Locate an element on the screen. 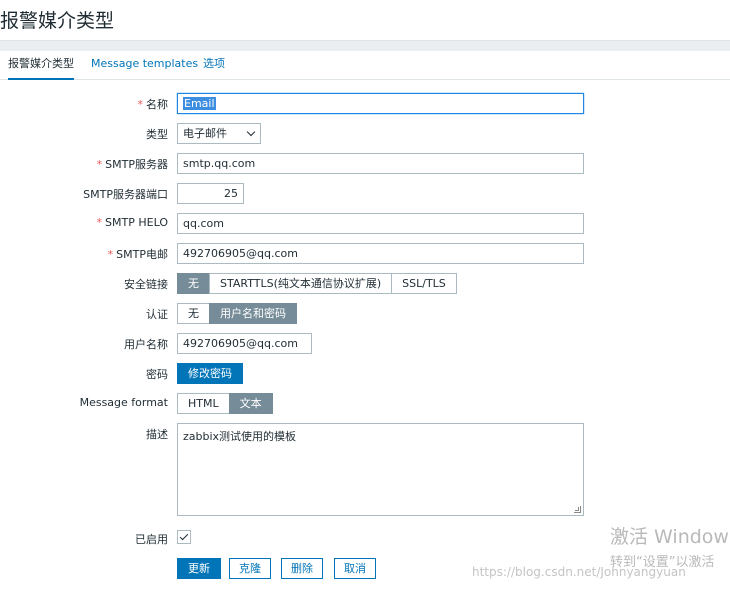 This screenshot has width=730, height=592. auth-radio-group: 无 用户名和密码 is located at coordinates (237, 313).